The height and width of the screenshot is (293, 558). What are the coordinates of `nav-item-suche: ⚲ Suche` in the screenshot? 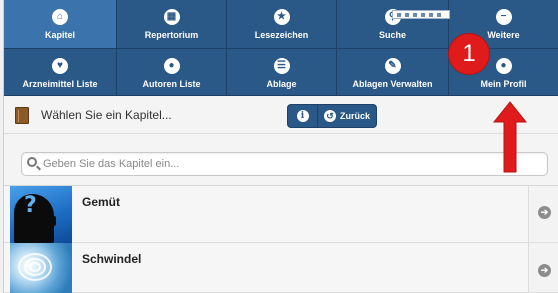 It's located at (393, 24).